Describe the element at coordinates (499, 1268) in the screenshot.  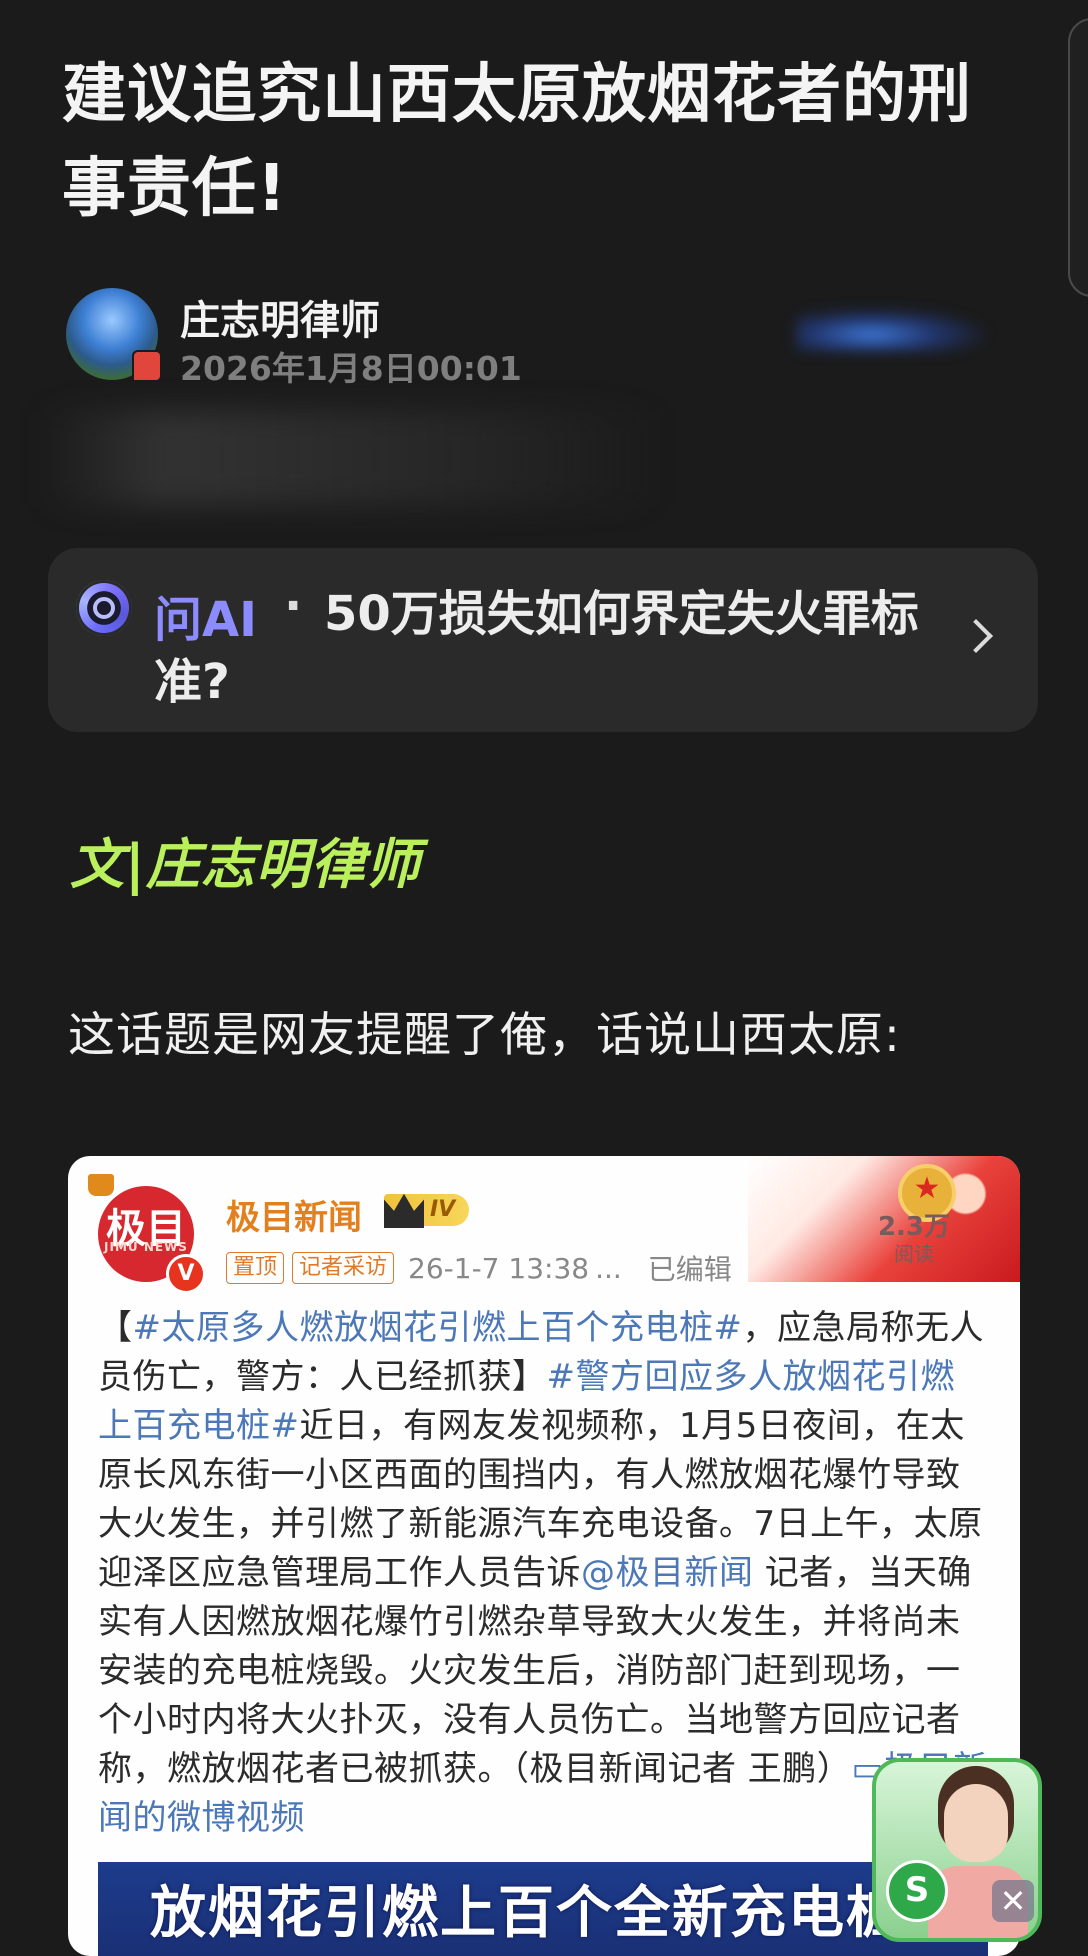
I see `post-time: 26-1-7 13:38` at that location.